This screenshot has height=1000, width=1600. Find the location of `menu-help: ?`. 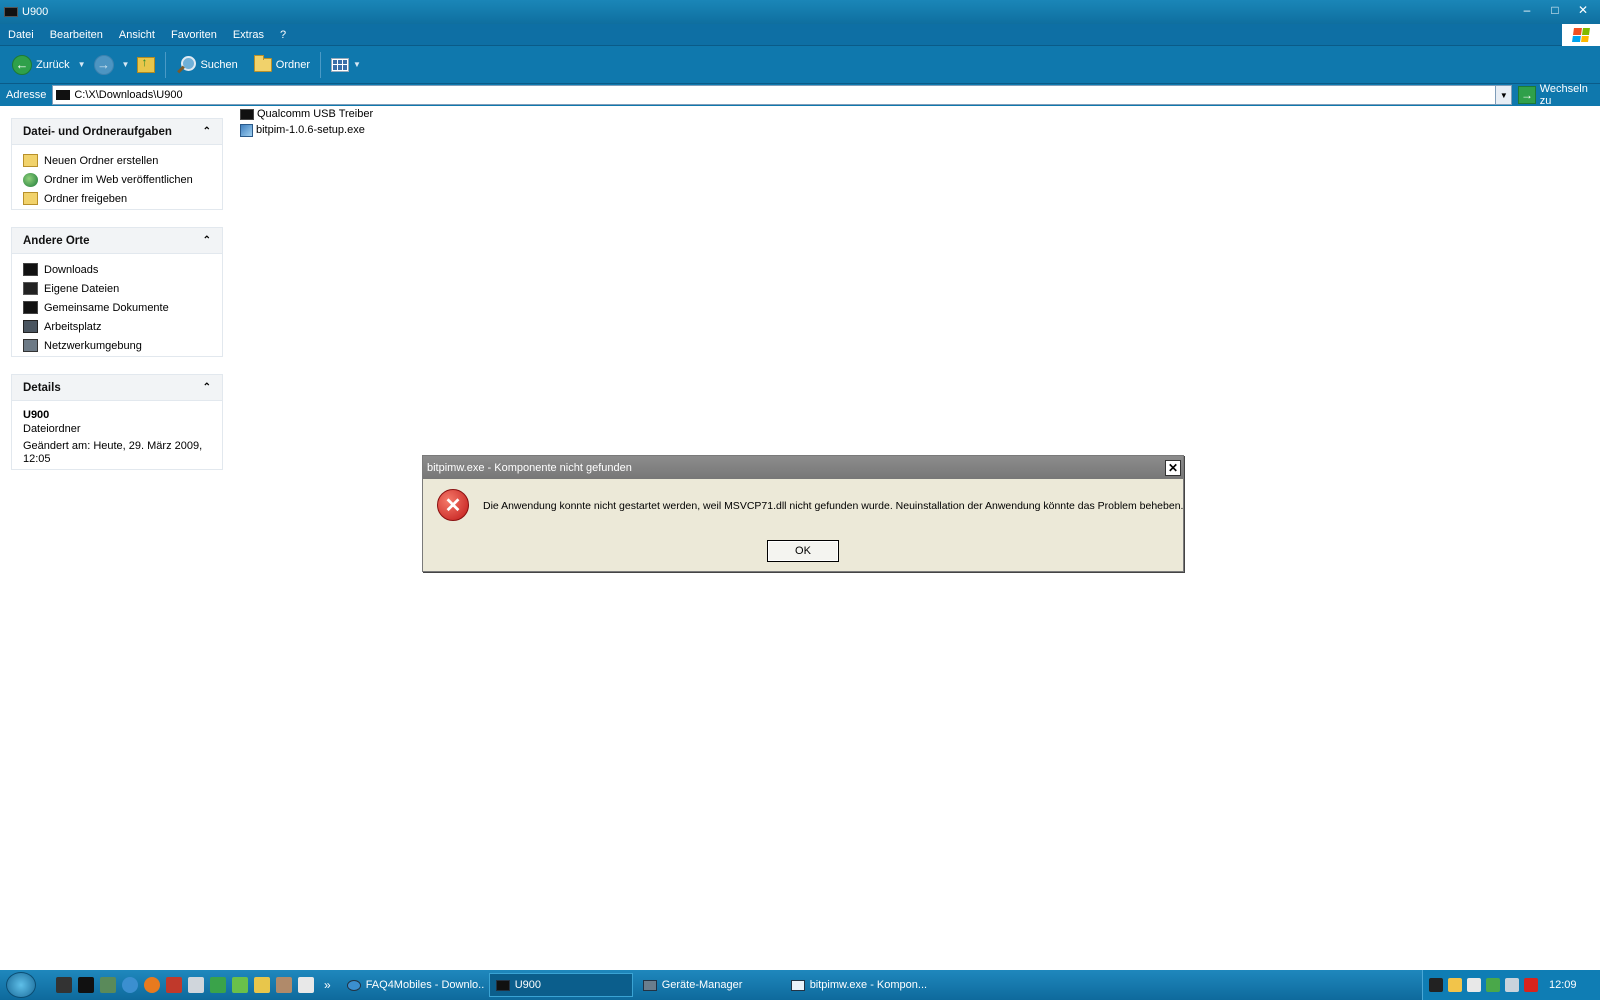

menu-help: ? is located at coordinates (283, 35).